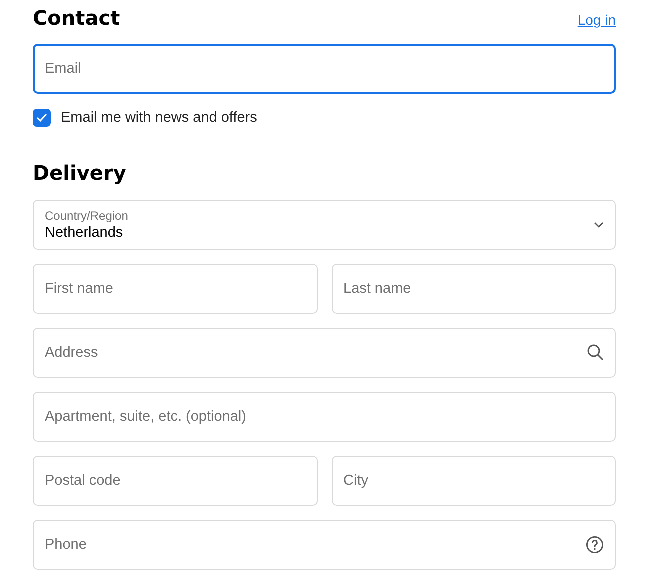 The image size is (653, 586). I want to click on checkbox, so click(42, 118).